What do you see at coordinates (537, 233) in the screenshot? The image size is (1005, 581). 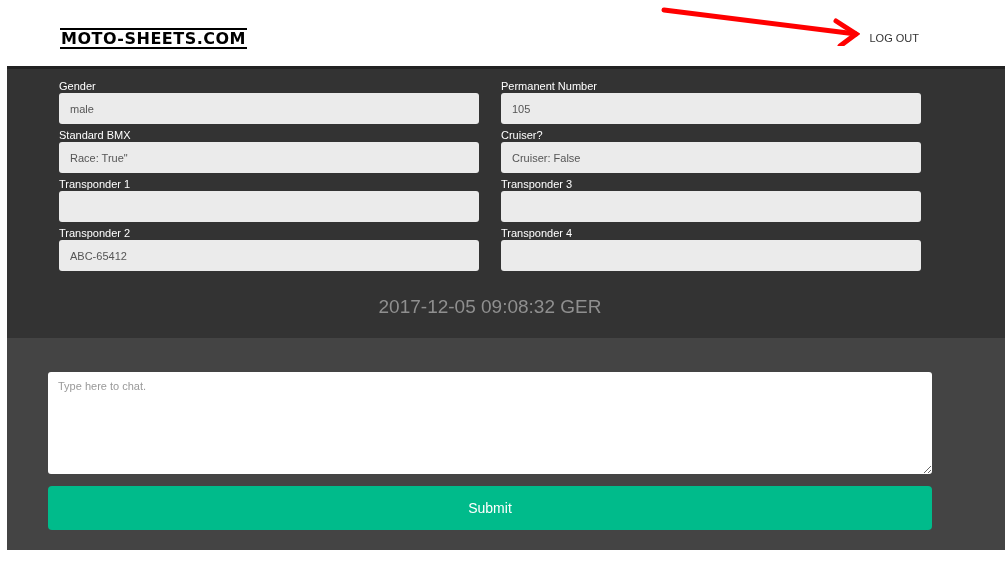 I see `field-label: Transponder 4` at bounding box center [537, 233].